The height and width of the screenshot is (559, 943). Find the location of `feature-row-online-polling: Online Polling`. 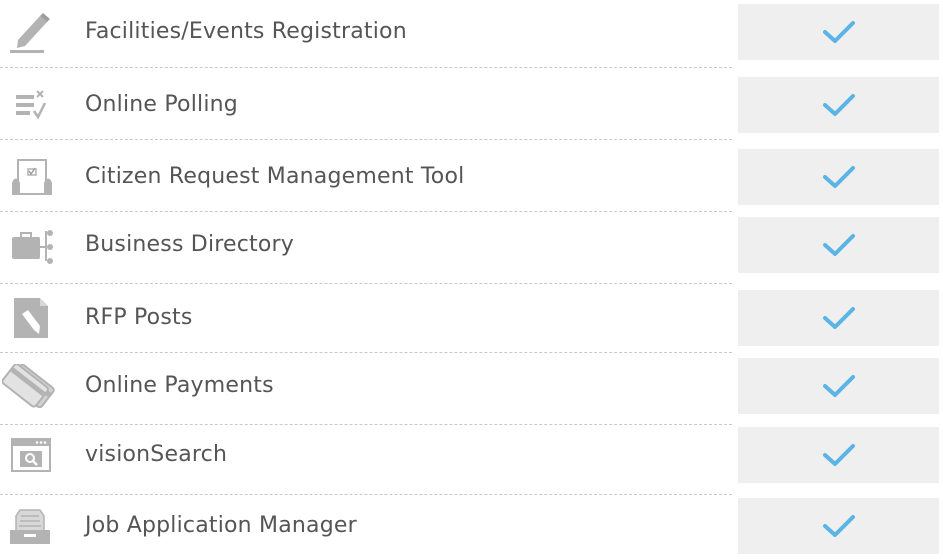

feature-row-online-polling: Online Polling is located at coordinates (471, 105).